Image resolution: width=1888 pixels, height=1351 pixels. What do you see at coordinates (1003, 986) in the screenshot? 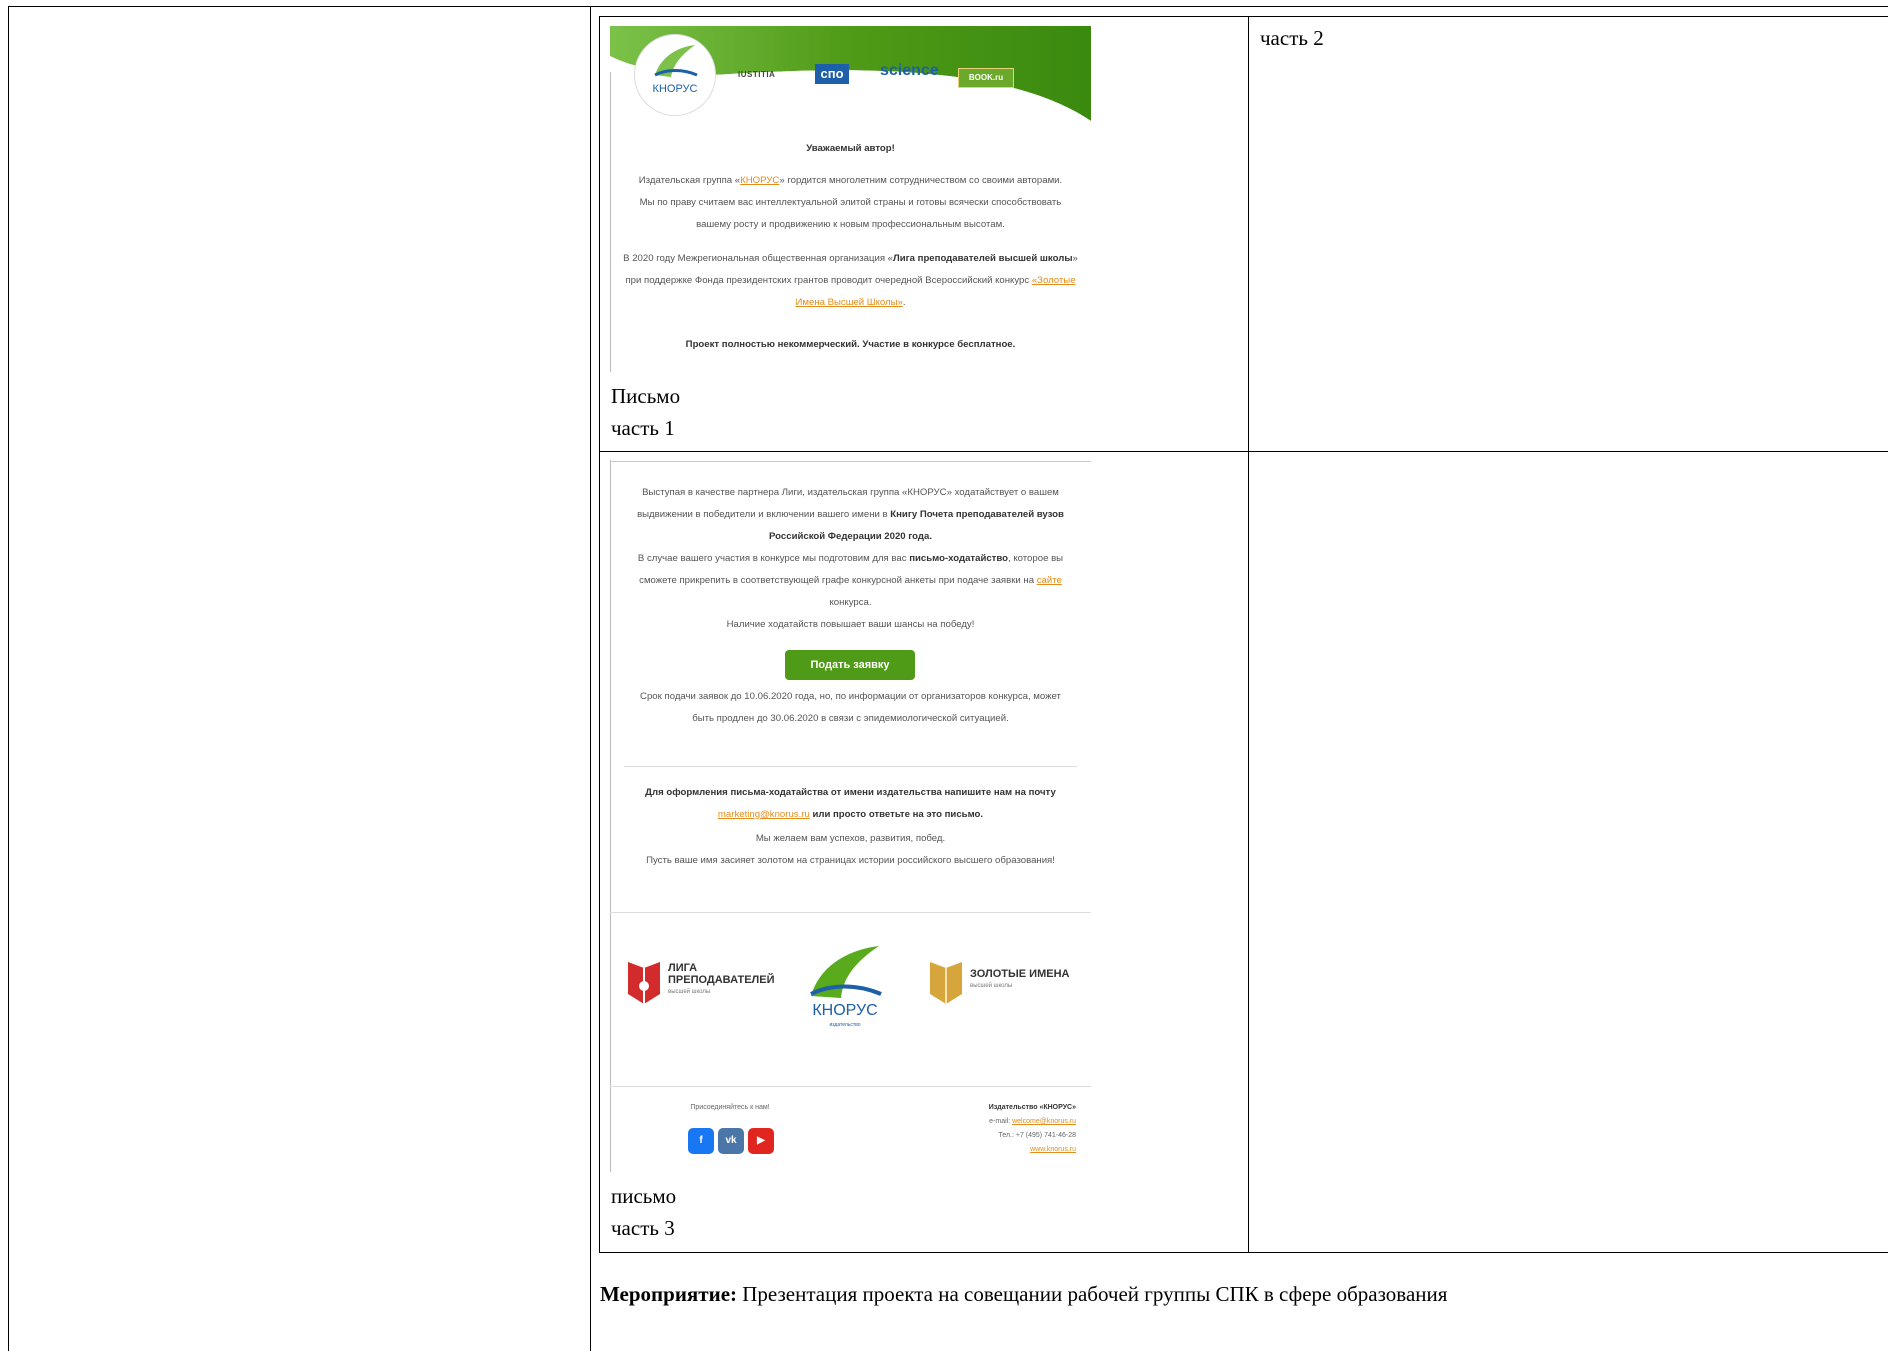
I see `golden-names-logo: ЗОЛОТЫЕ ИМЕНА высшей школы` at bounding box center [1003, 986].